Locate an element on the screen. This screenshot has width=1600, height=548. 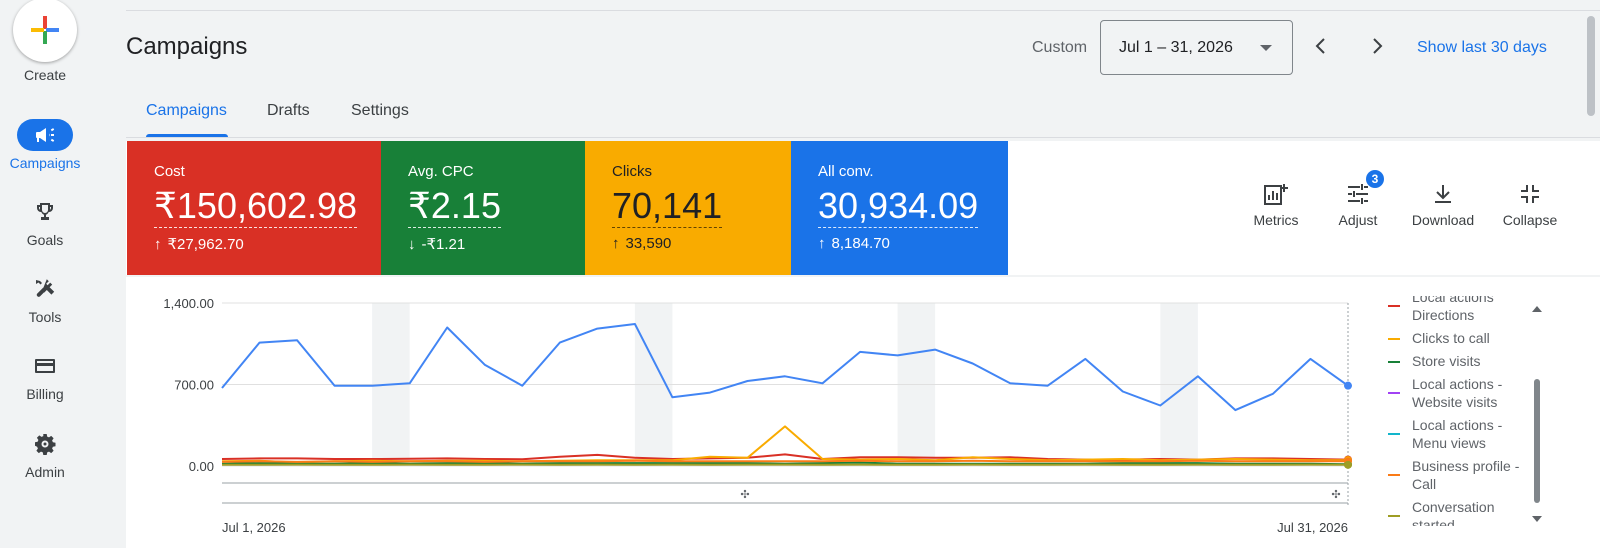
previous-period-button is located at coordinates (1321, 46).